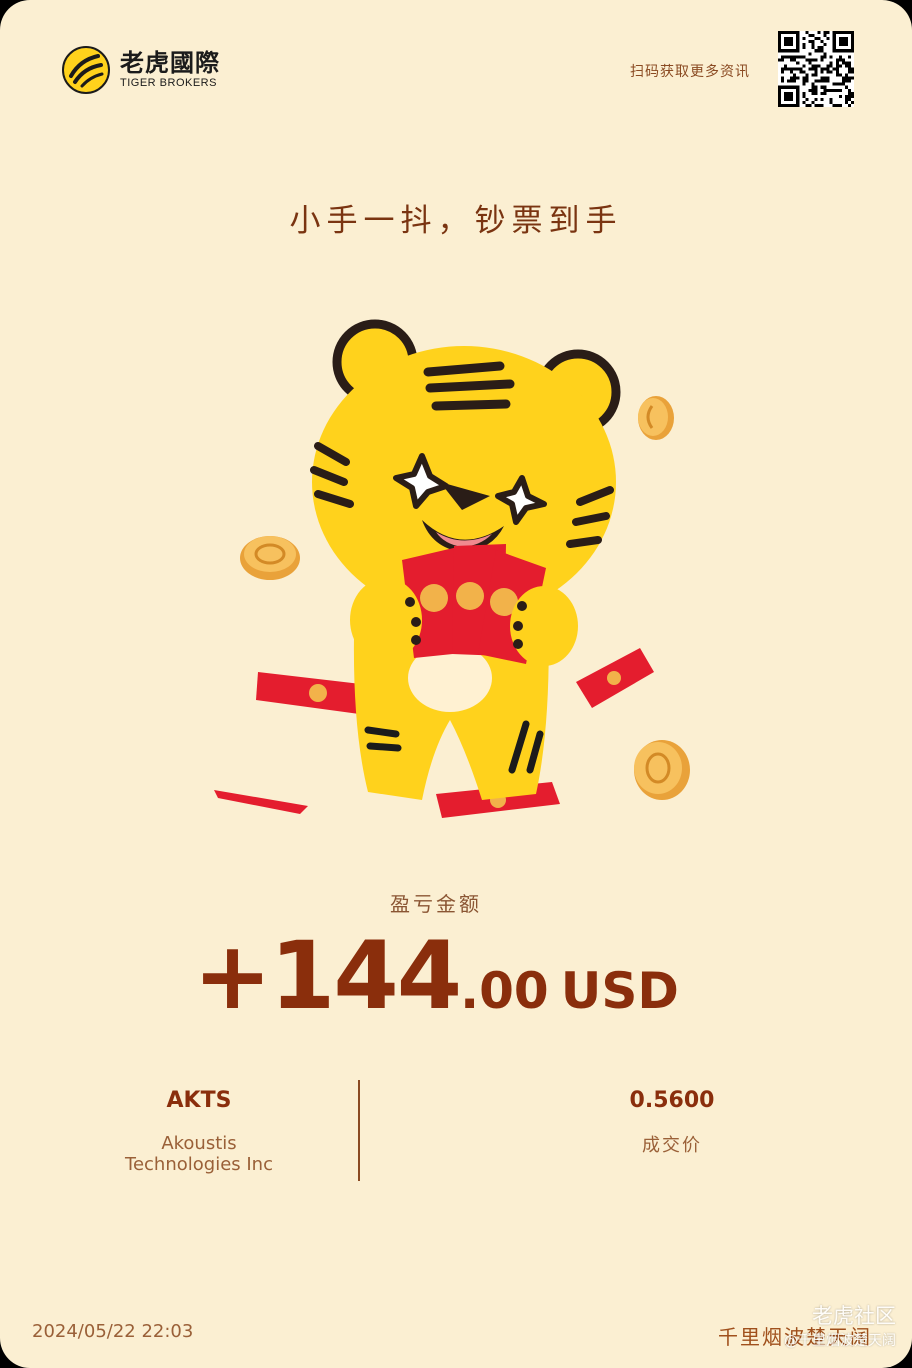  Describe the element at coordinates (327, 976) in the screenshot. I see `pnl-amount-integer: +144` at that location.